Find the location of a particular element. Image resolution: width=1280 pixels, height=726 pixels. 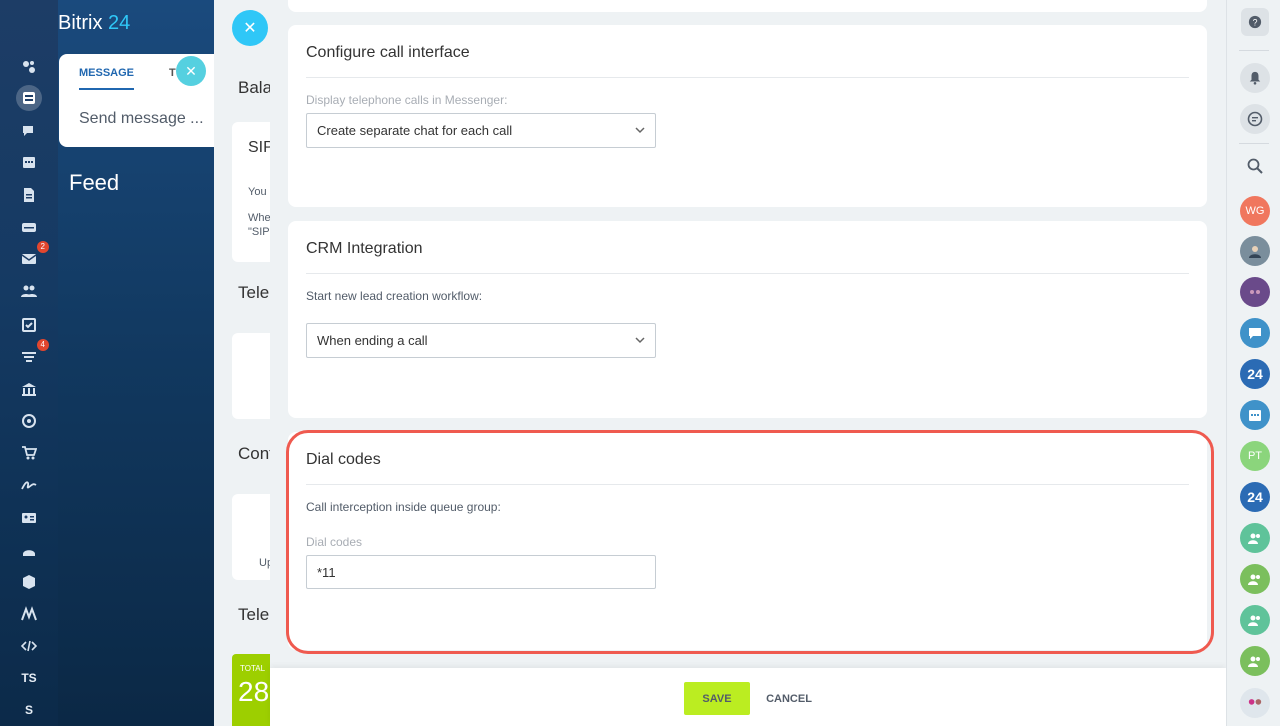

mid-title: Bala is located at coordinates (255, 87).